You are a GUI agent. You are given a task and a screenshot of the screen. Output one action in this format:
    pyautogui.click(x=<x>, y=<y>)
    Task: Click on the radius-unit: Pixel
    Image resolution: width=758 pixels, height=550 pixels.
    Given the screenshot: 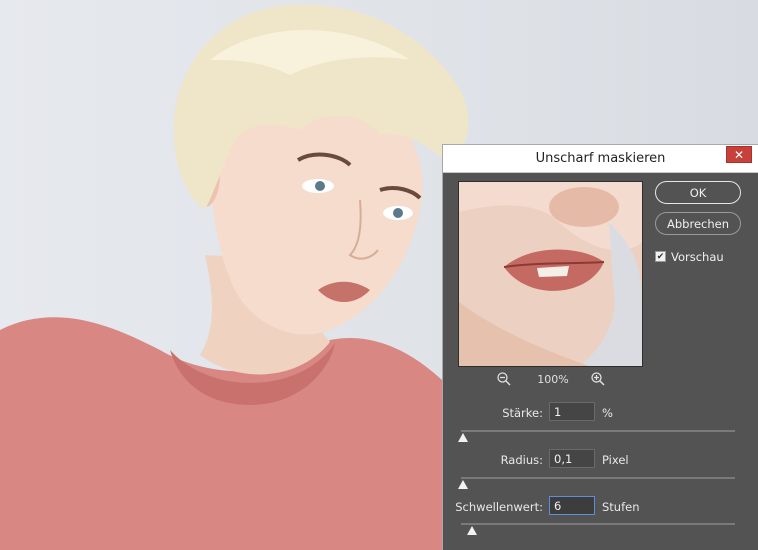 What is the action you would take?
    pyautogui.click(x=615, y=460)
    